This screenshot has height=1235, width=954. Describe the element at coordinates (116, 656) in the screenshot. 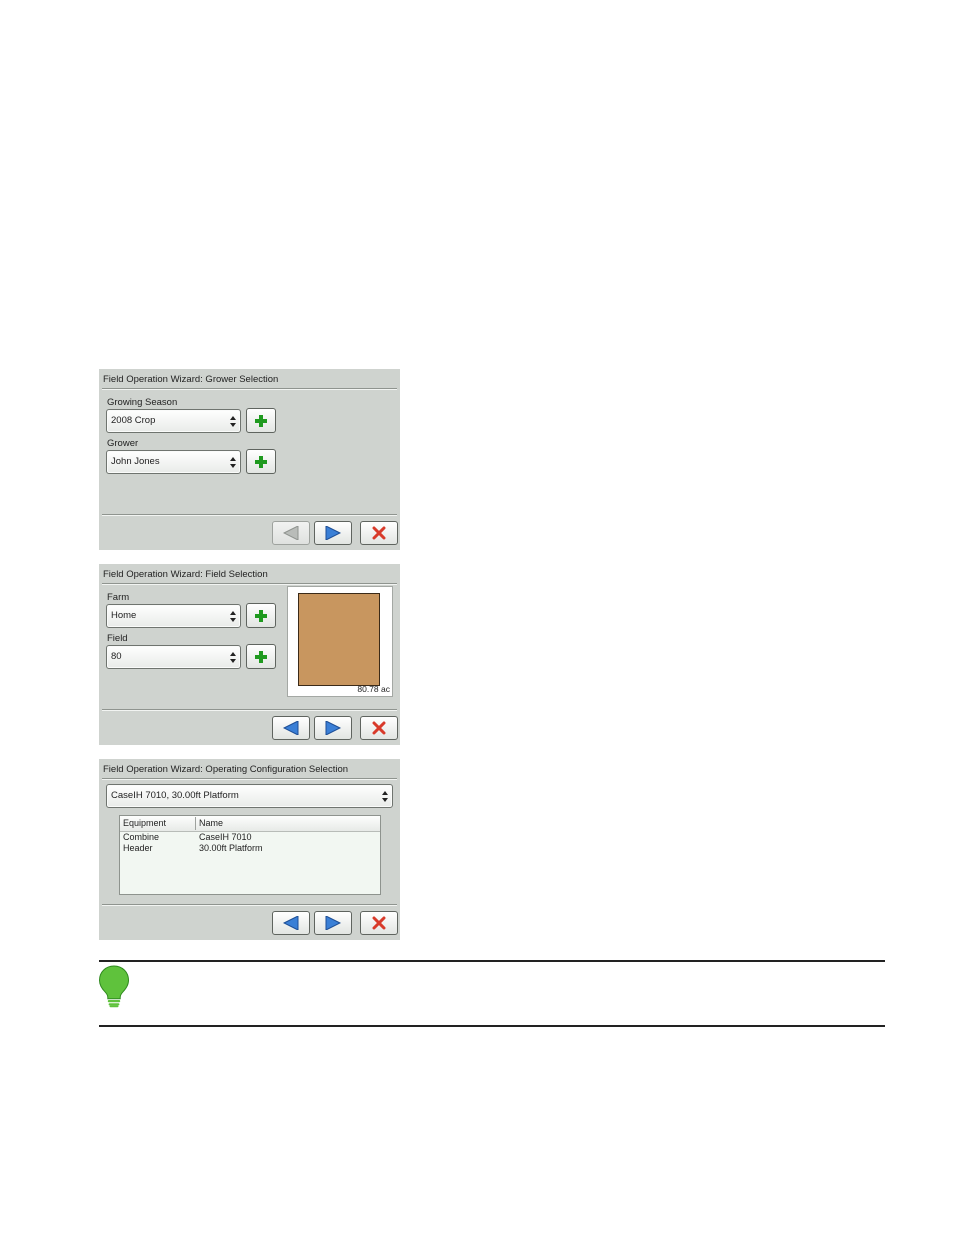

I see `field-value: 80` at that location.